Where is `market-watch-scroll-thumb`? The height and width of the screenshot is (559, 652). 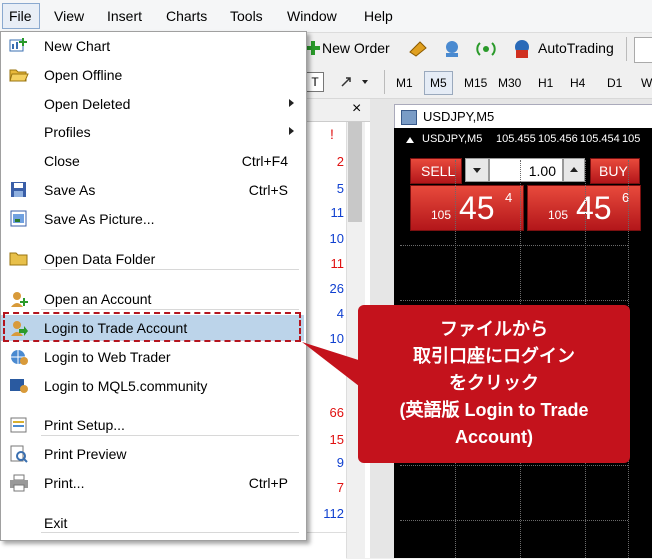
market-watch-scroll-thumb is located at coordinates (355, 172).